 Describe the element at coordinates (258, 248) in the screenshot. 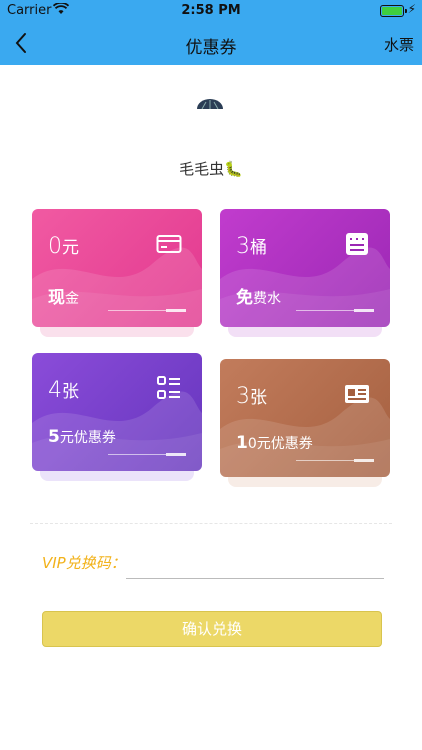

I see `water-unit: 桶` at that location.